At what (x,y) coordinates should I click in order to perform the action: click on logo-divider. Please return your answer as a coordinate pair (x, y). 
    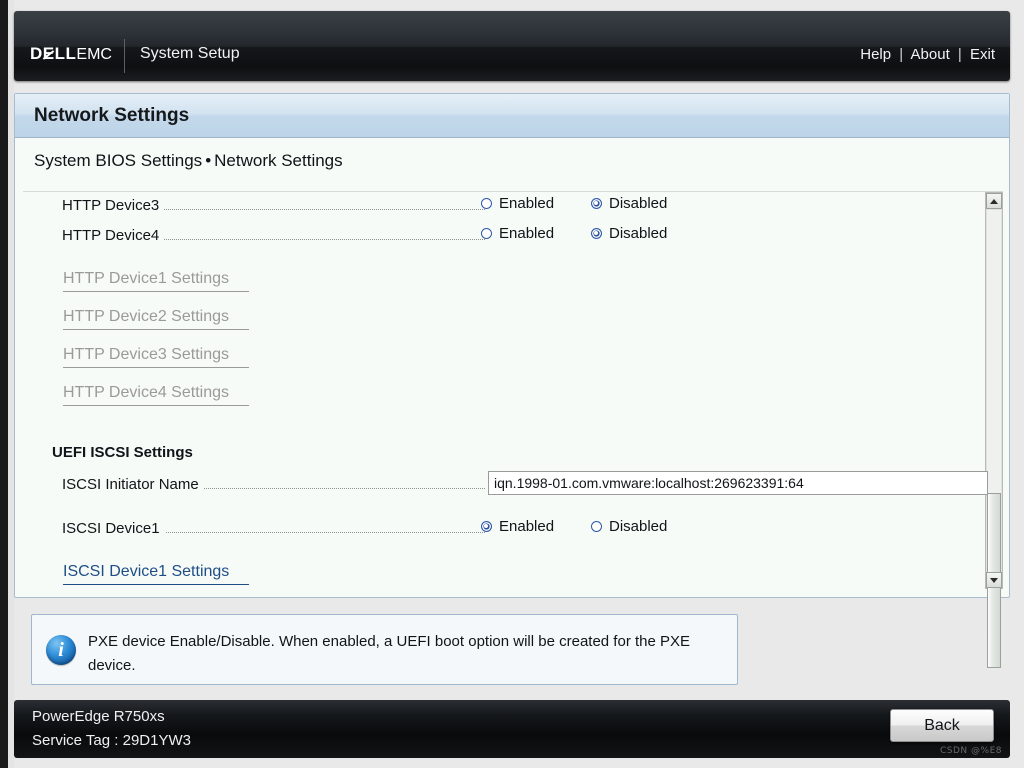
    Looking at the image, I should click on (124, 56).